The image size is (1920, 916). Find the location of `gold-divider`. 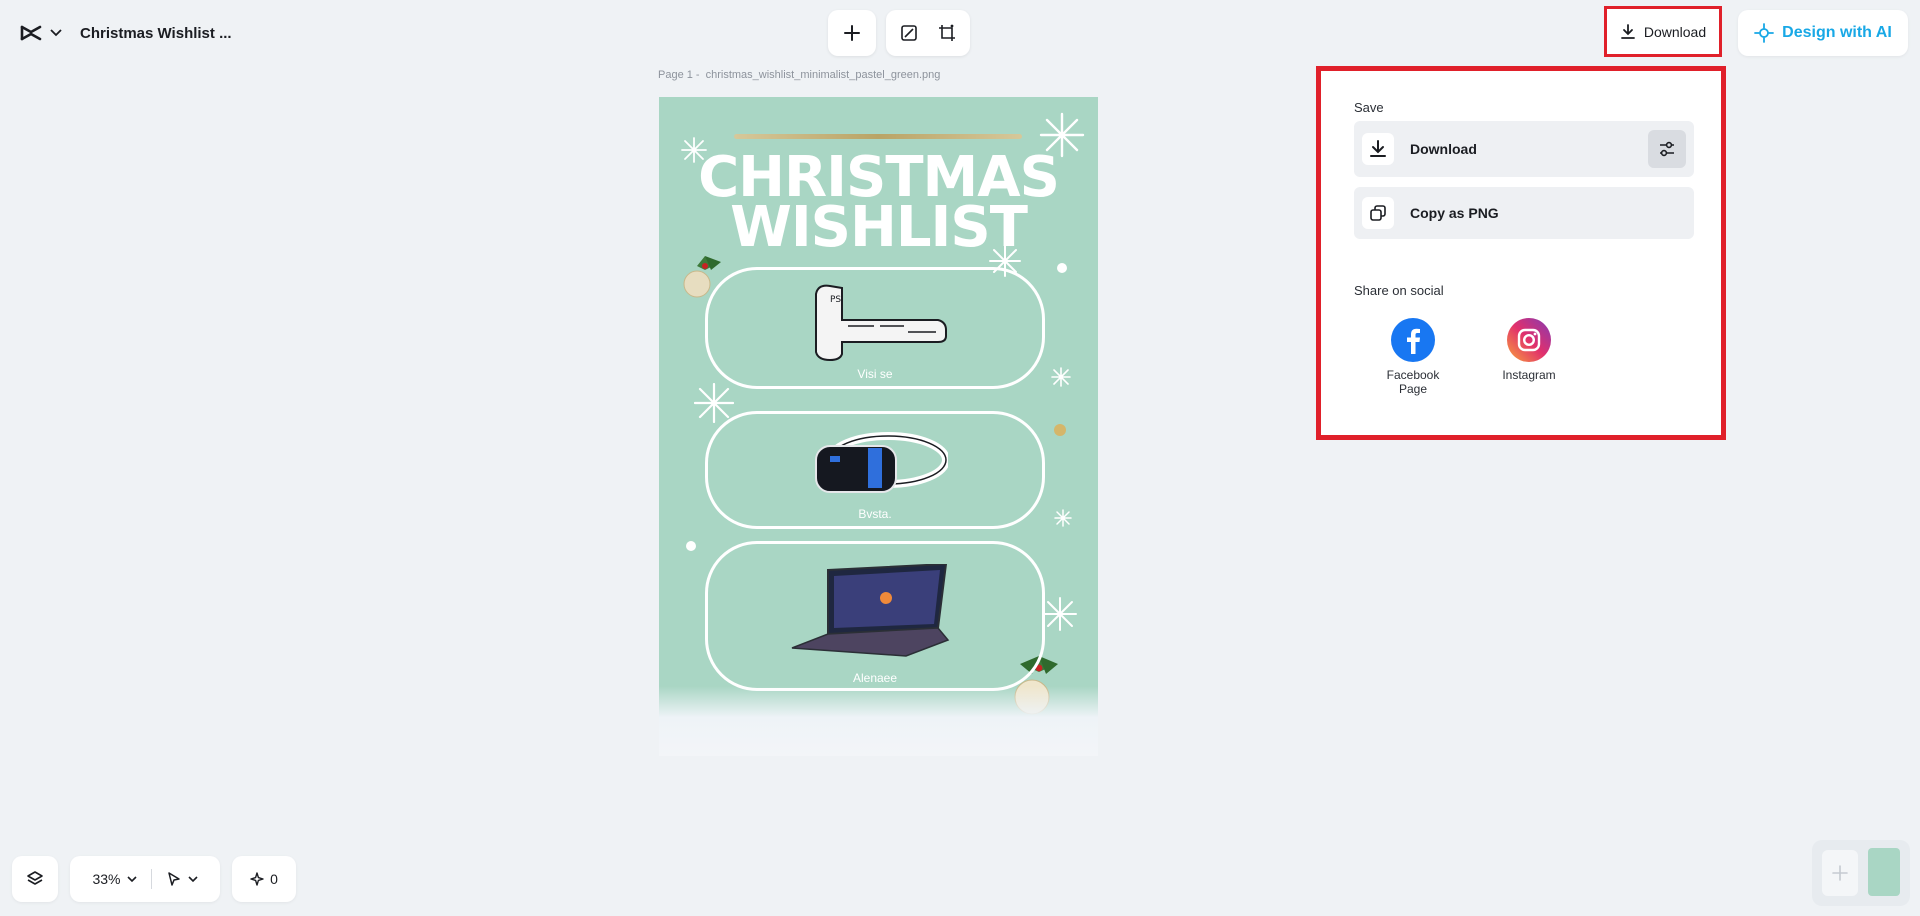

gold-divider is located at coordinates (878, 136).